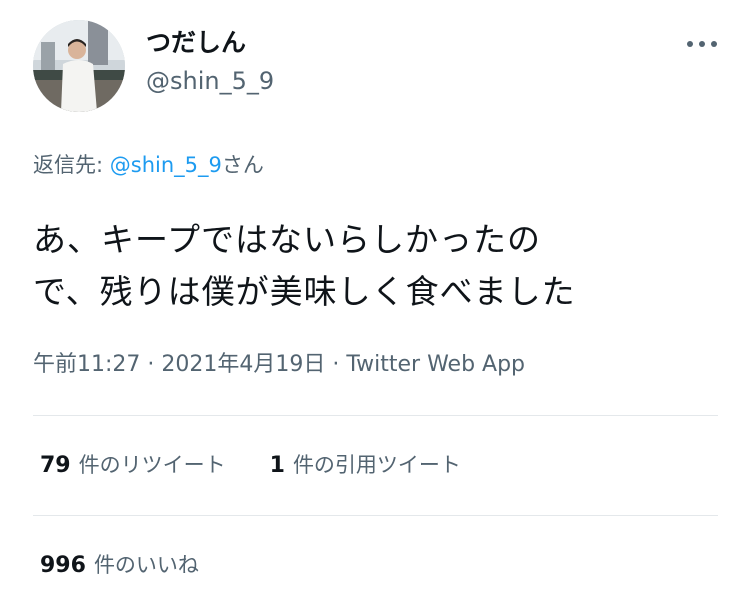 This screenshot has width=750, height=613. Describe the element at coordinates (376, 465) in the screenshot. I see `quote-tweets-label: 件の引用ツイート` at that location.